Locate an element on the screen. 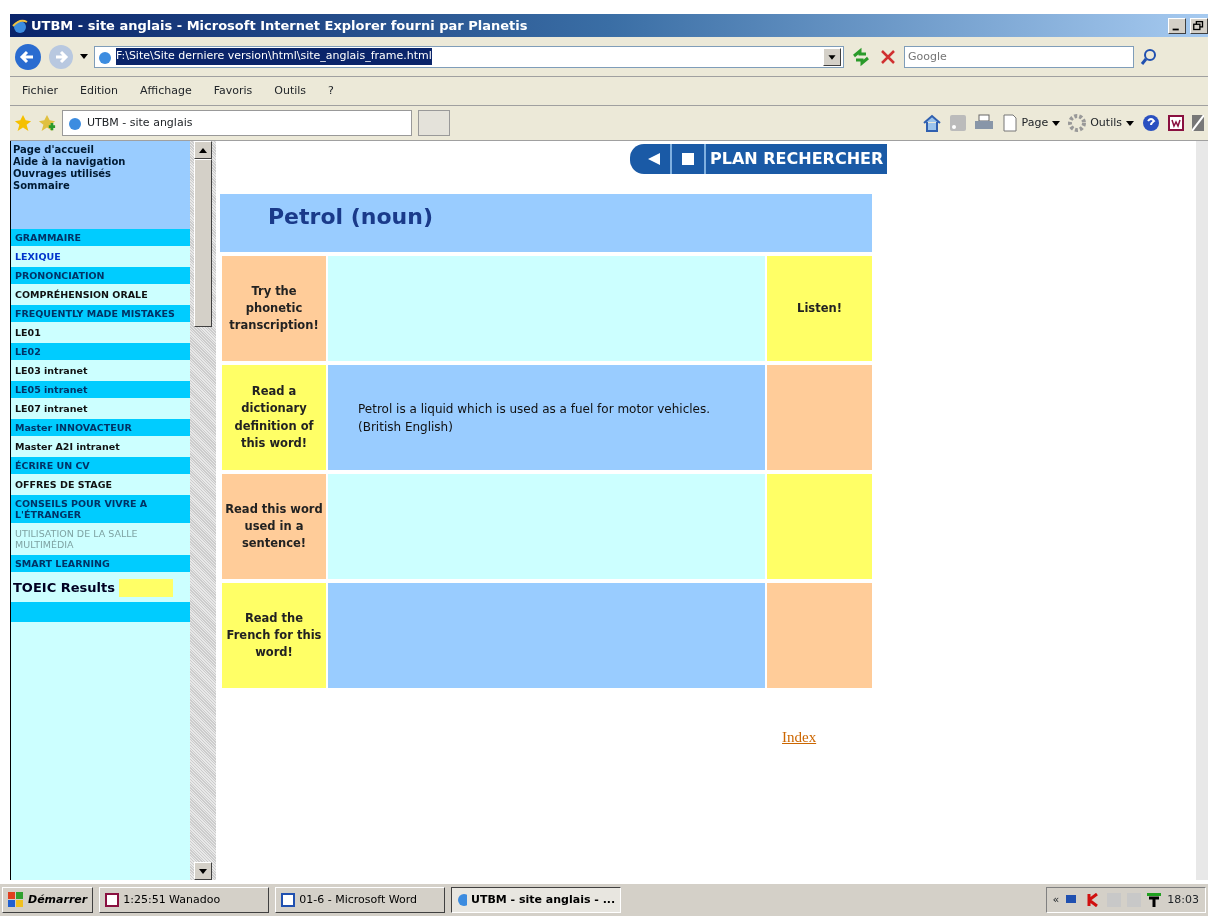 The width and height of the screenshot is (1208, 916). menu-item: ? is located at coordinates (331, 91).